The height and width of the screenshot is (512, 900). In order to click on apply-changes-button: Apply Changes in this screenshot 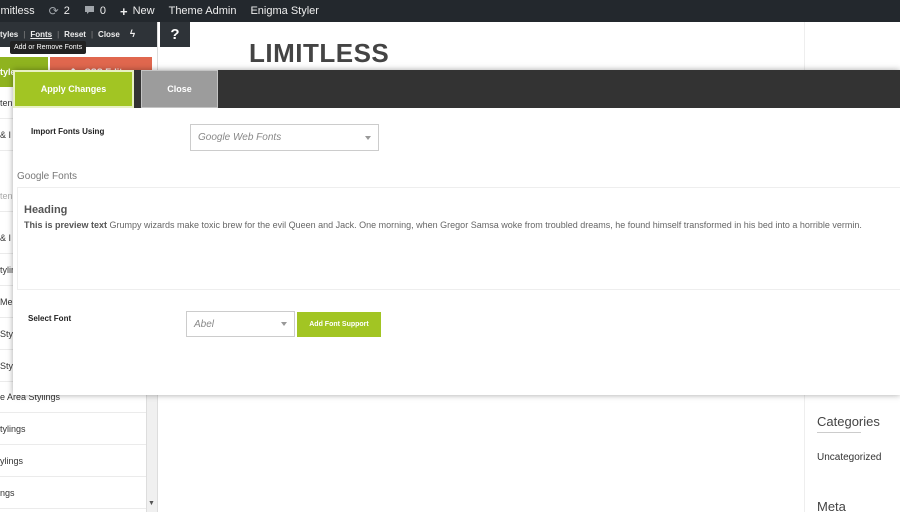, I will do `click(73, 89)`.